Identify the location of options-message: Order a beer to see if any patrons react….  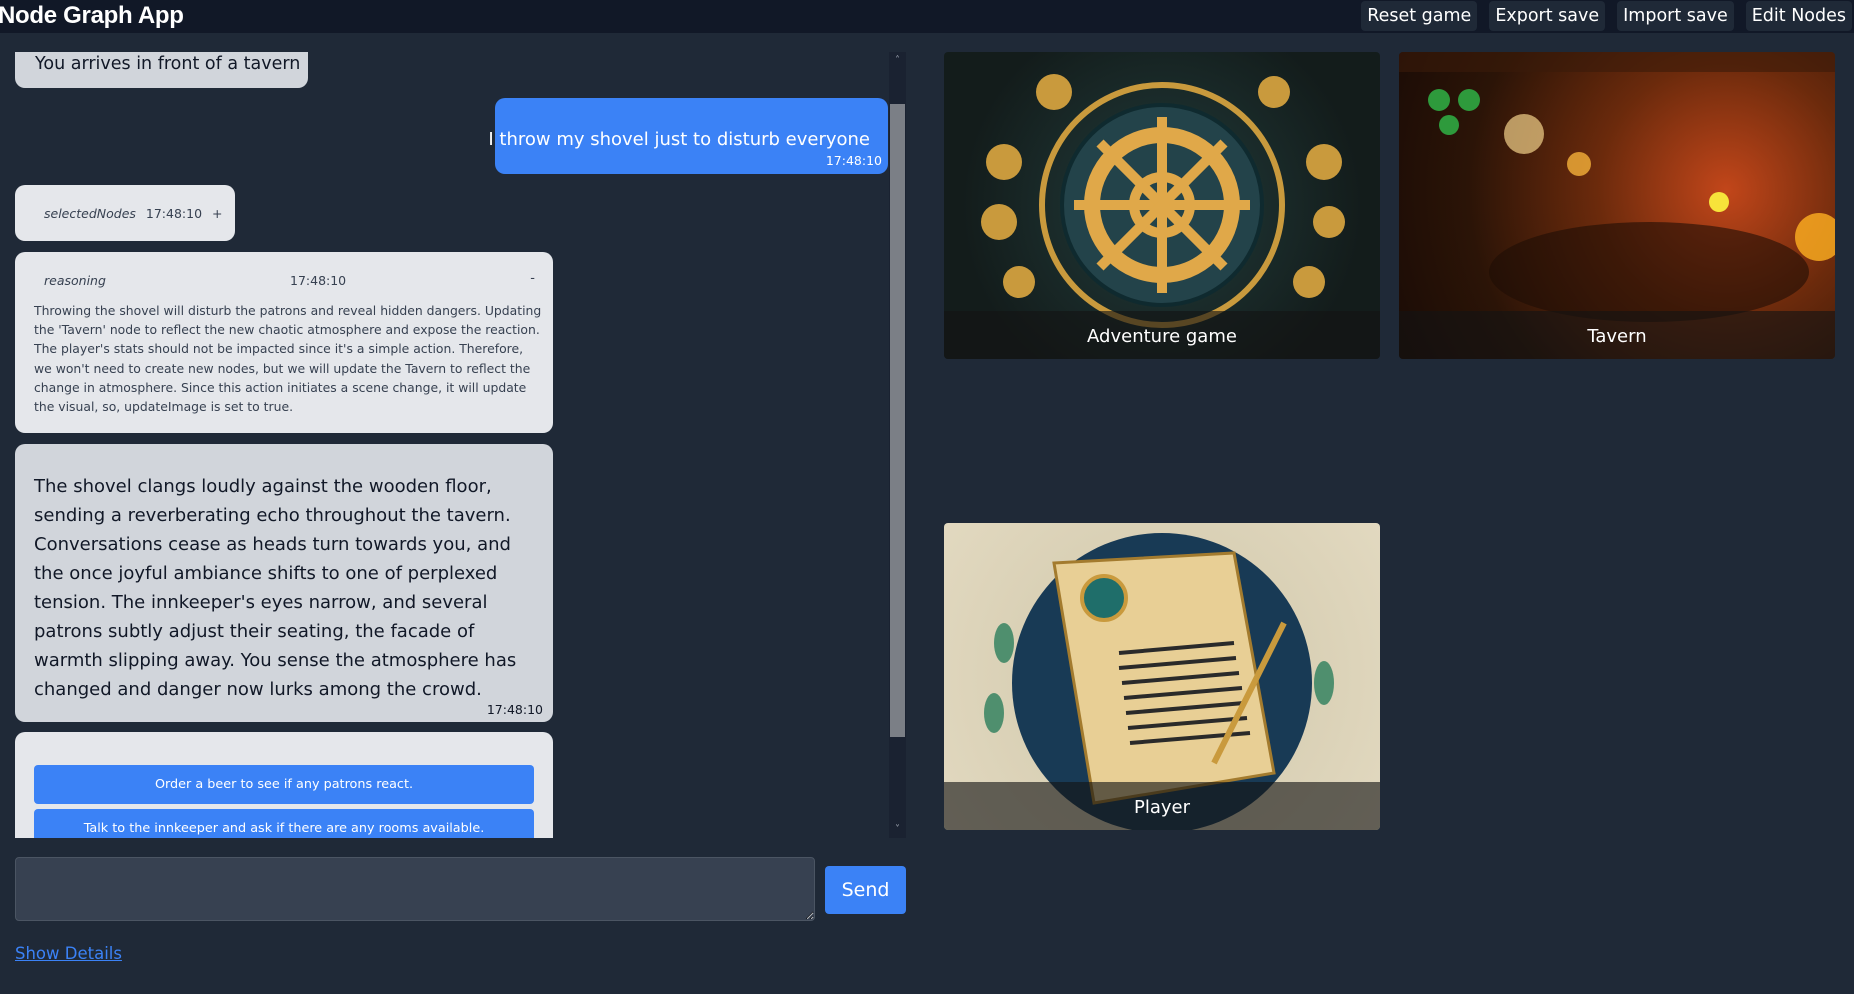
(284, 785).